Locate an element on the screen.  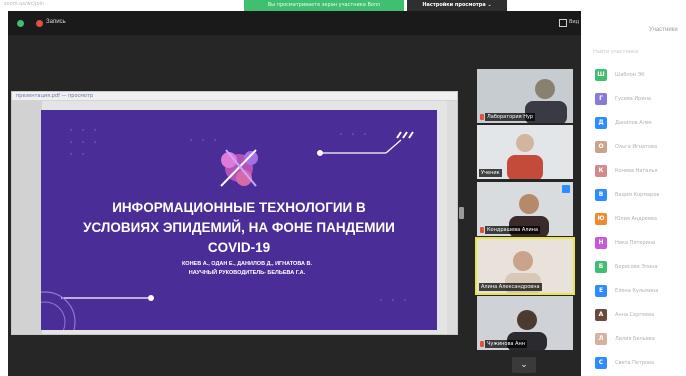
participant-avatar: С is located at coordinates (601, 363).